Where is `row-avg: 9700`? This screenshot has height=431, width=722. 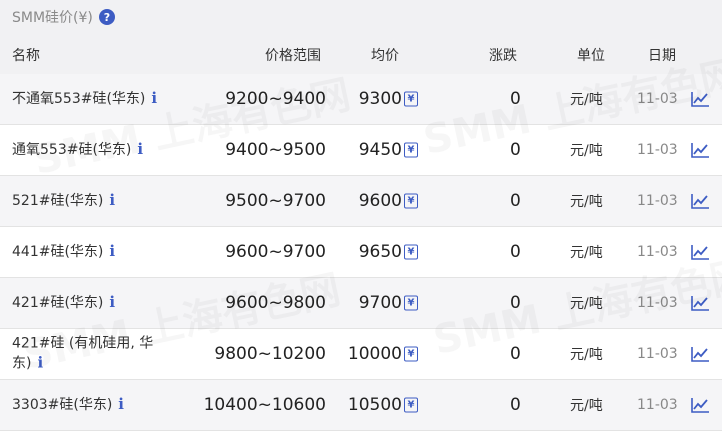
row-avg: 9700 is located at coordinates (380, 303).